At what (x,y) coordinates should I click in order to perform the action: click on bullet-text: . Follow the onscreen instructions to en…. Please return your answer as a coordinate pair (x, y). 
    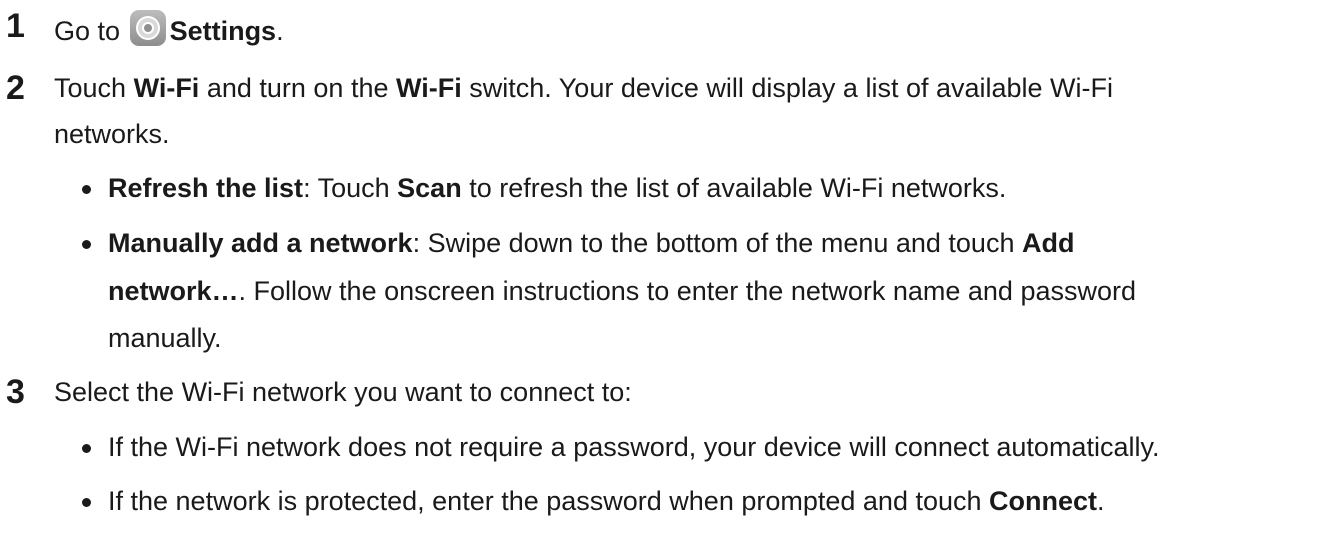
    Looking at the image, I should click on (687, 291).